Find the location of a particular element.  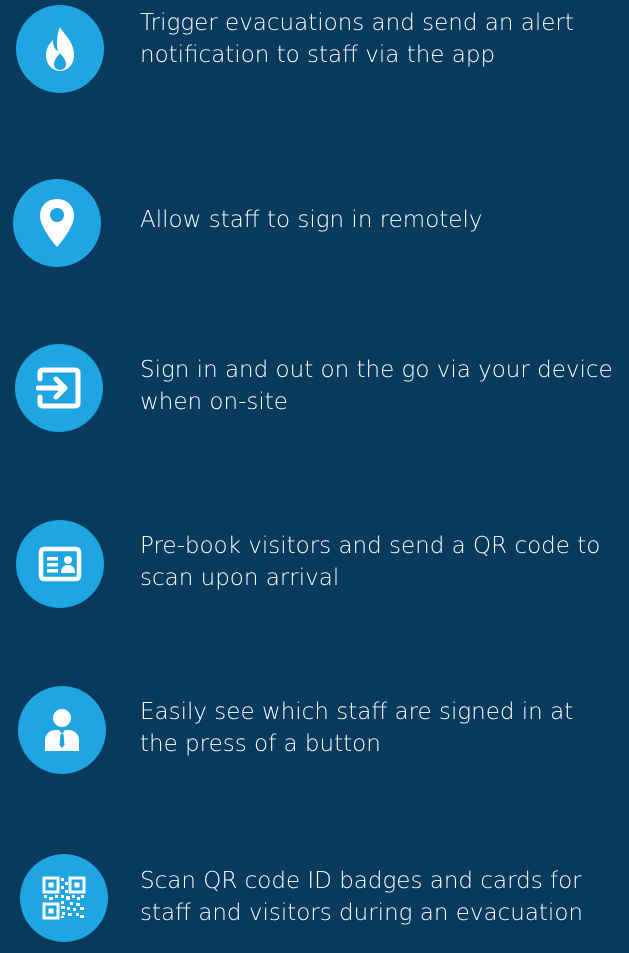

feature-line: Easily see which staff are signed in at is located at coordinates (357, 712).